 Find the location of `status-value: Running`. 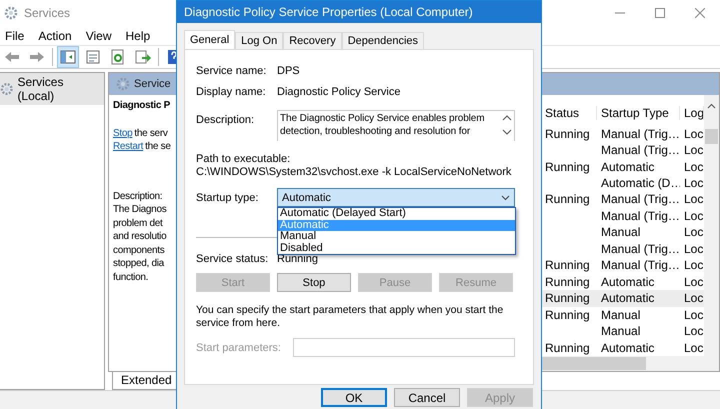

status-value: Running is located at coordinates (298, 259).